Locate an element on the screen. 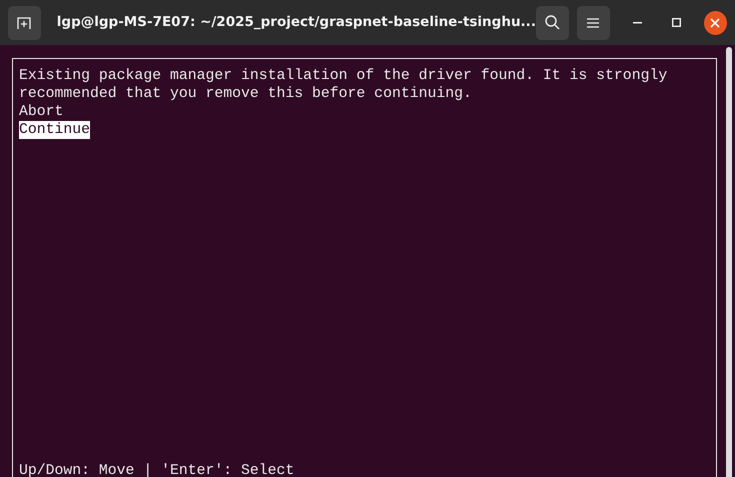  menu-button is located at coordinates (593, 23).